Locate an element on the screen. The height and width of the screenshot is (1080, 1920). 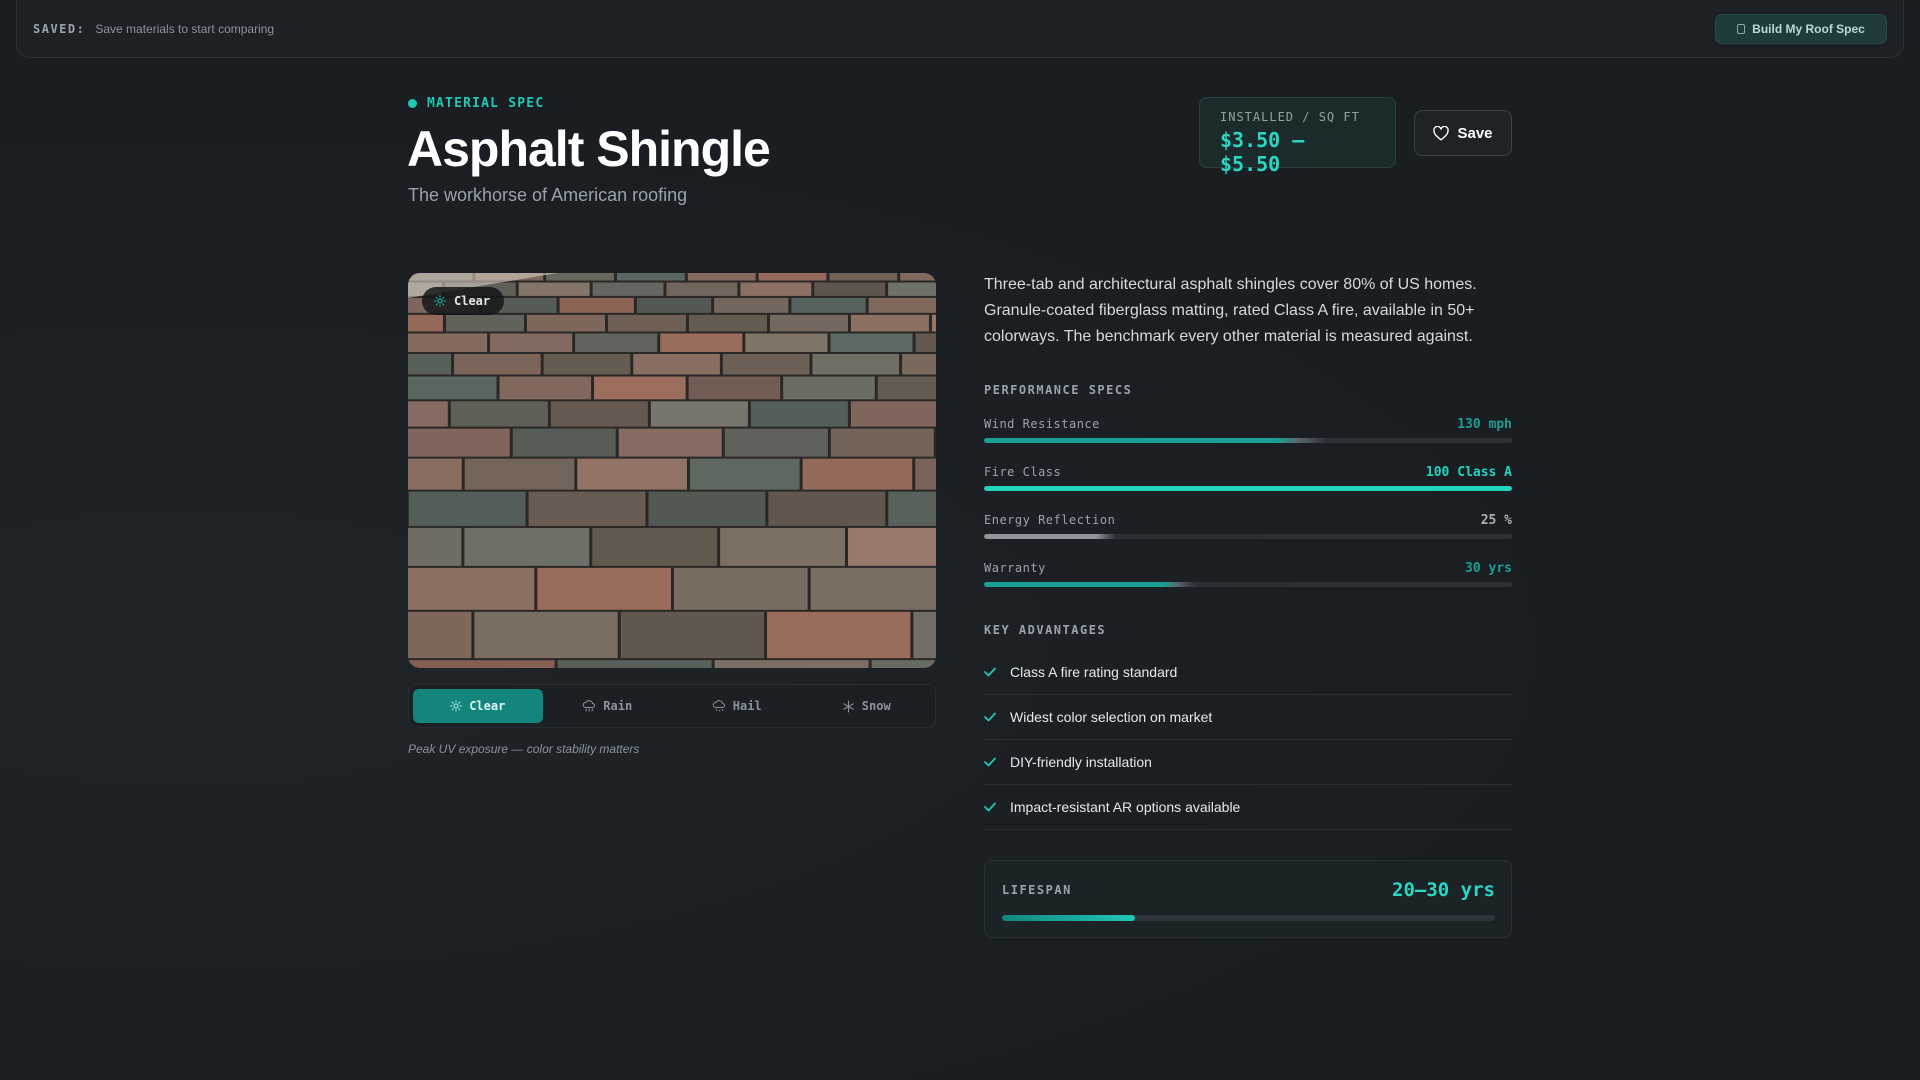
price-box: INSTALLED / SQ FT $3.50 – $5.50 is located at coordinates (1297, 136).